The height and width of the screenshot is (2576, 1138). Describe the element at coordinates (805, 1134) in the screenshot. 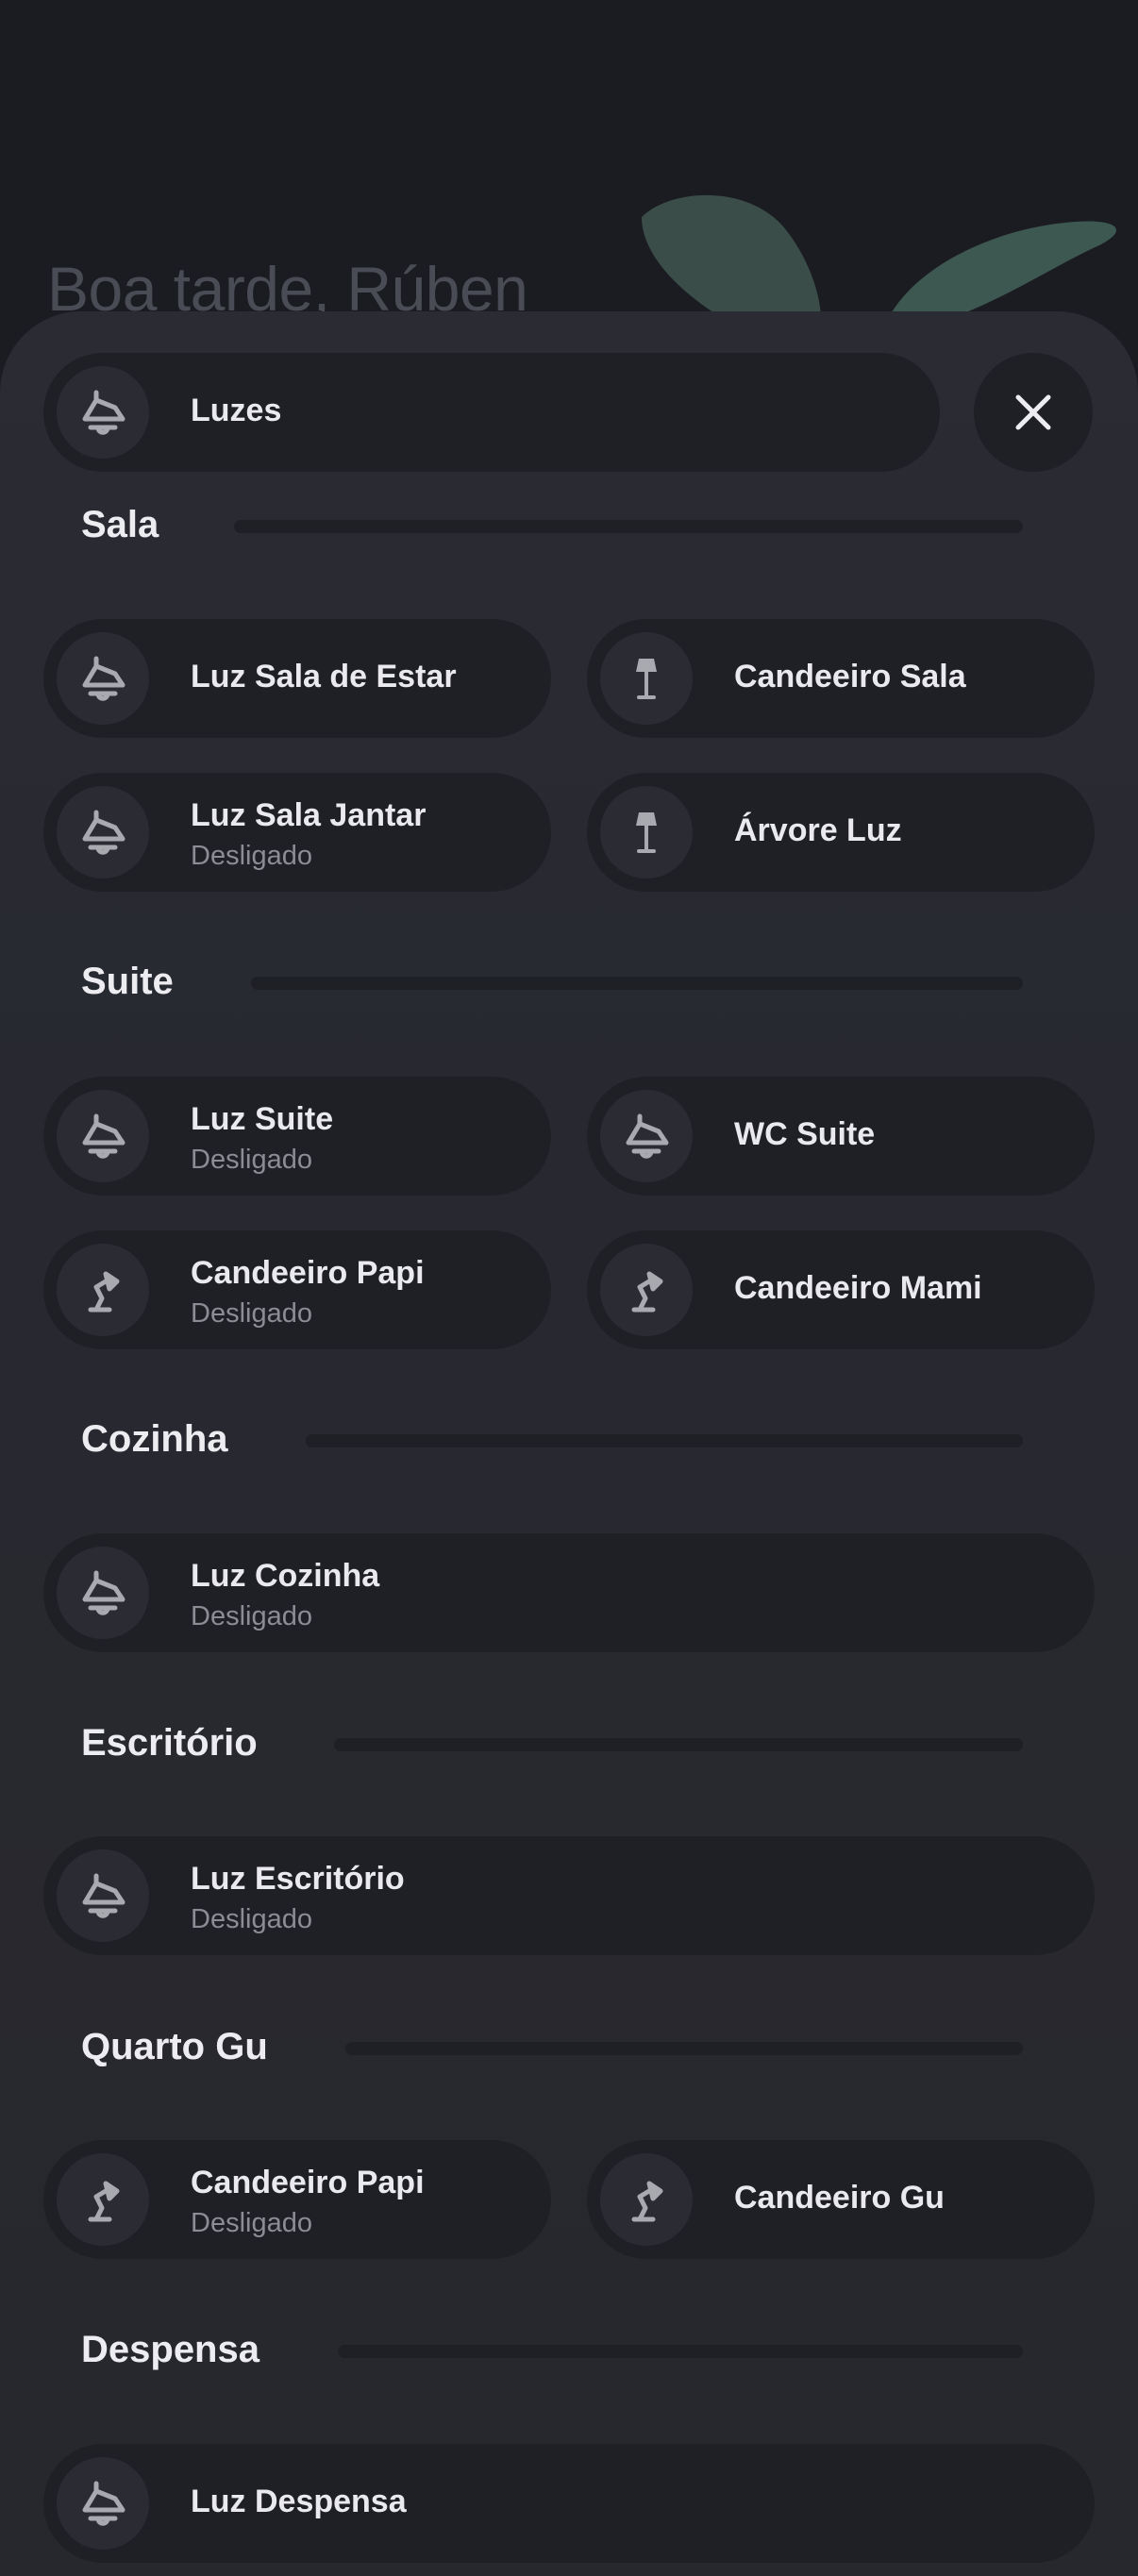

I see `light-name: WC Suite` at that location.